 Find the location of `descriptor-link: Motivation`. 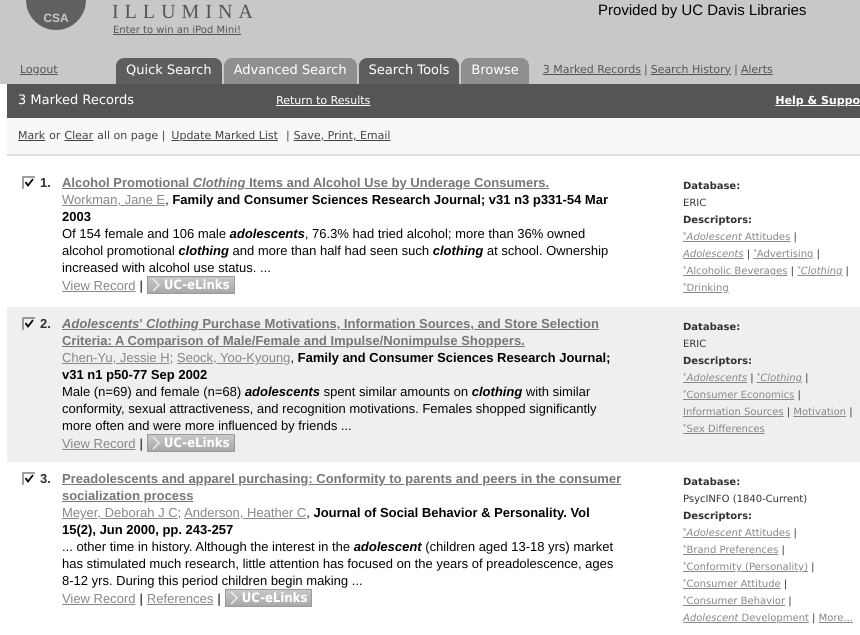

descriptor-link: Motivation is located at coordinates (819, 412).